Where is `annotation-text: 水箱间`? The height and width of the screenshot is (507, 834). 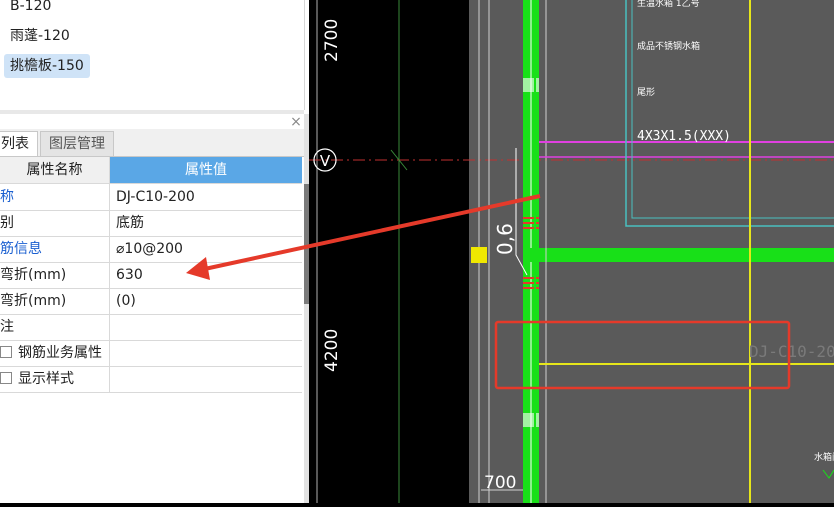 annotation-text: 水箱间 is located at coordinates (824, 457).